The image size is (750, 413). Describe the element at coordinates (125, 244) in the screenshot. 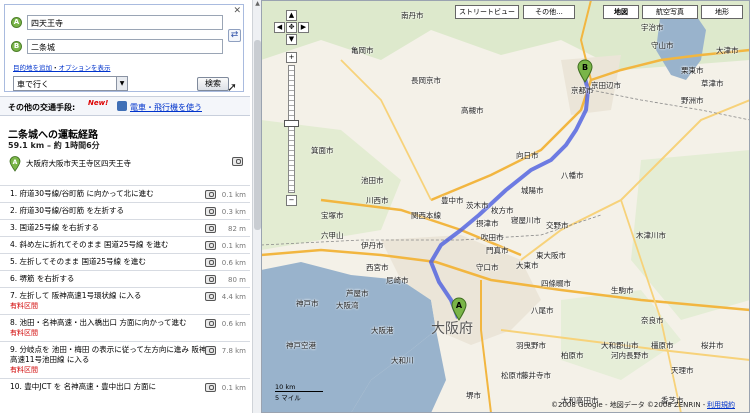

I see `direction-step: 4. 斜め左に折れてそのまま 国道25号線 を進む 0.1 km` at that location.